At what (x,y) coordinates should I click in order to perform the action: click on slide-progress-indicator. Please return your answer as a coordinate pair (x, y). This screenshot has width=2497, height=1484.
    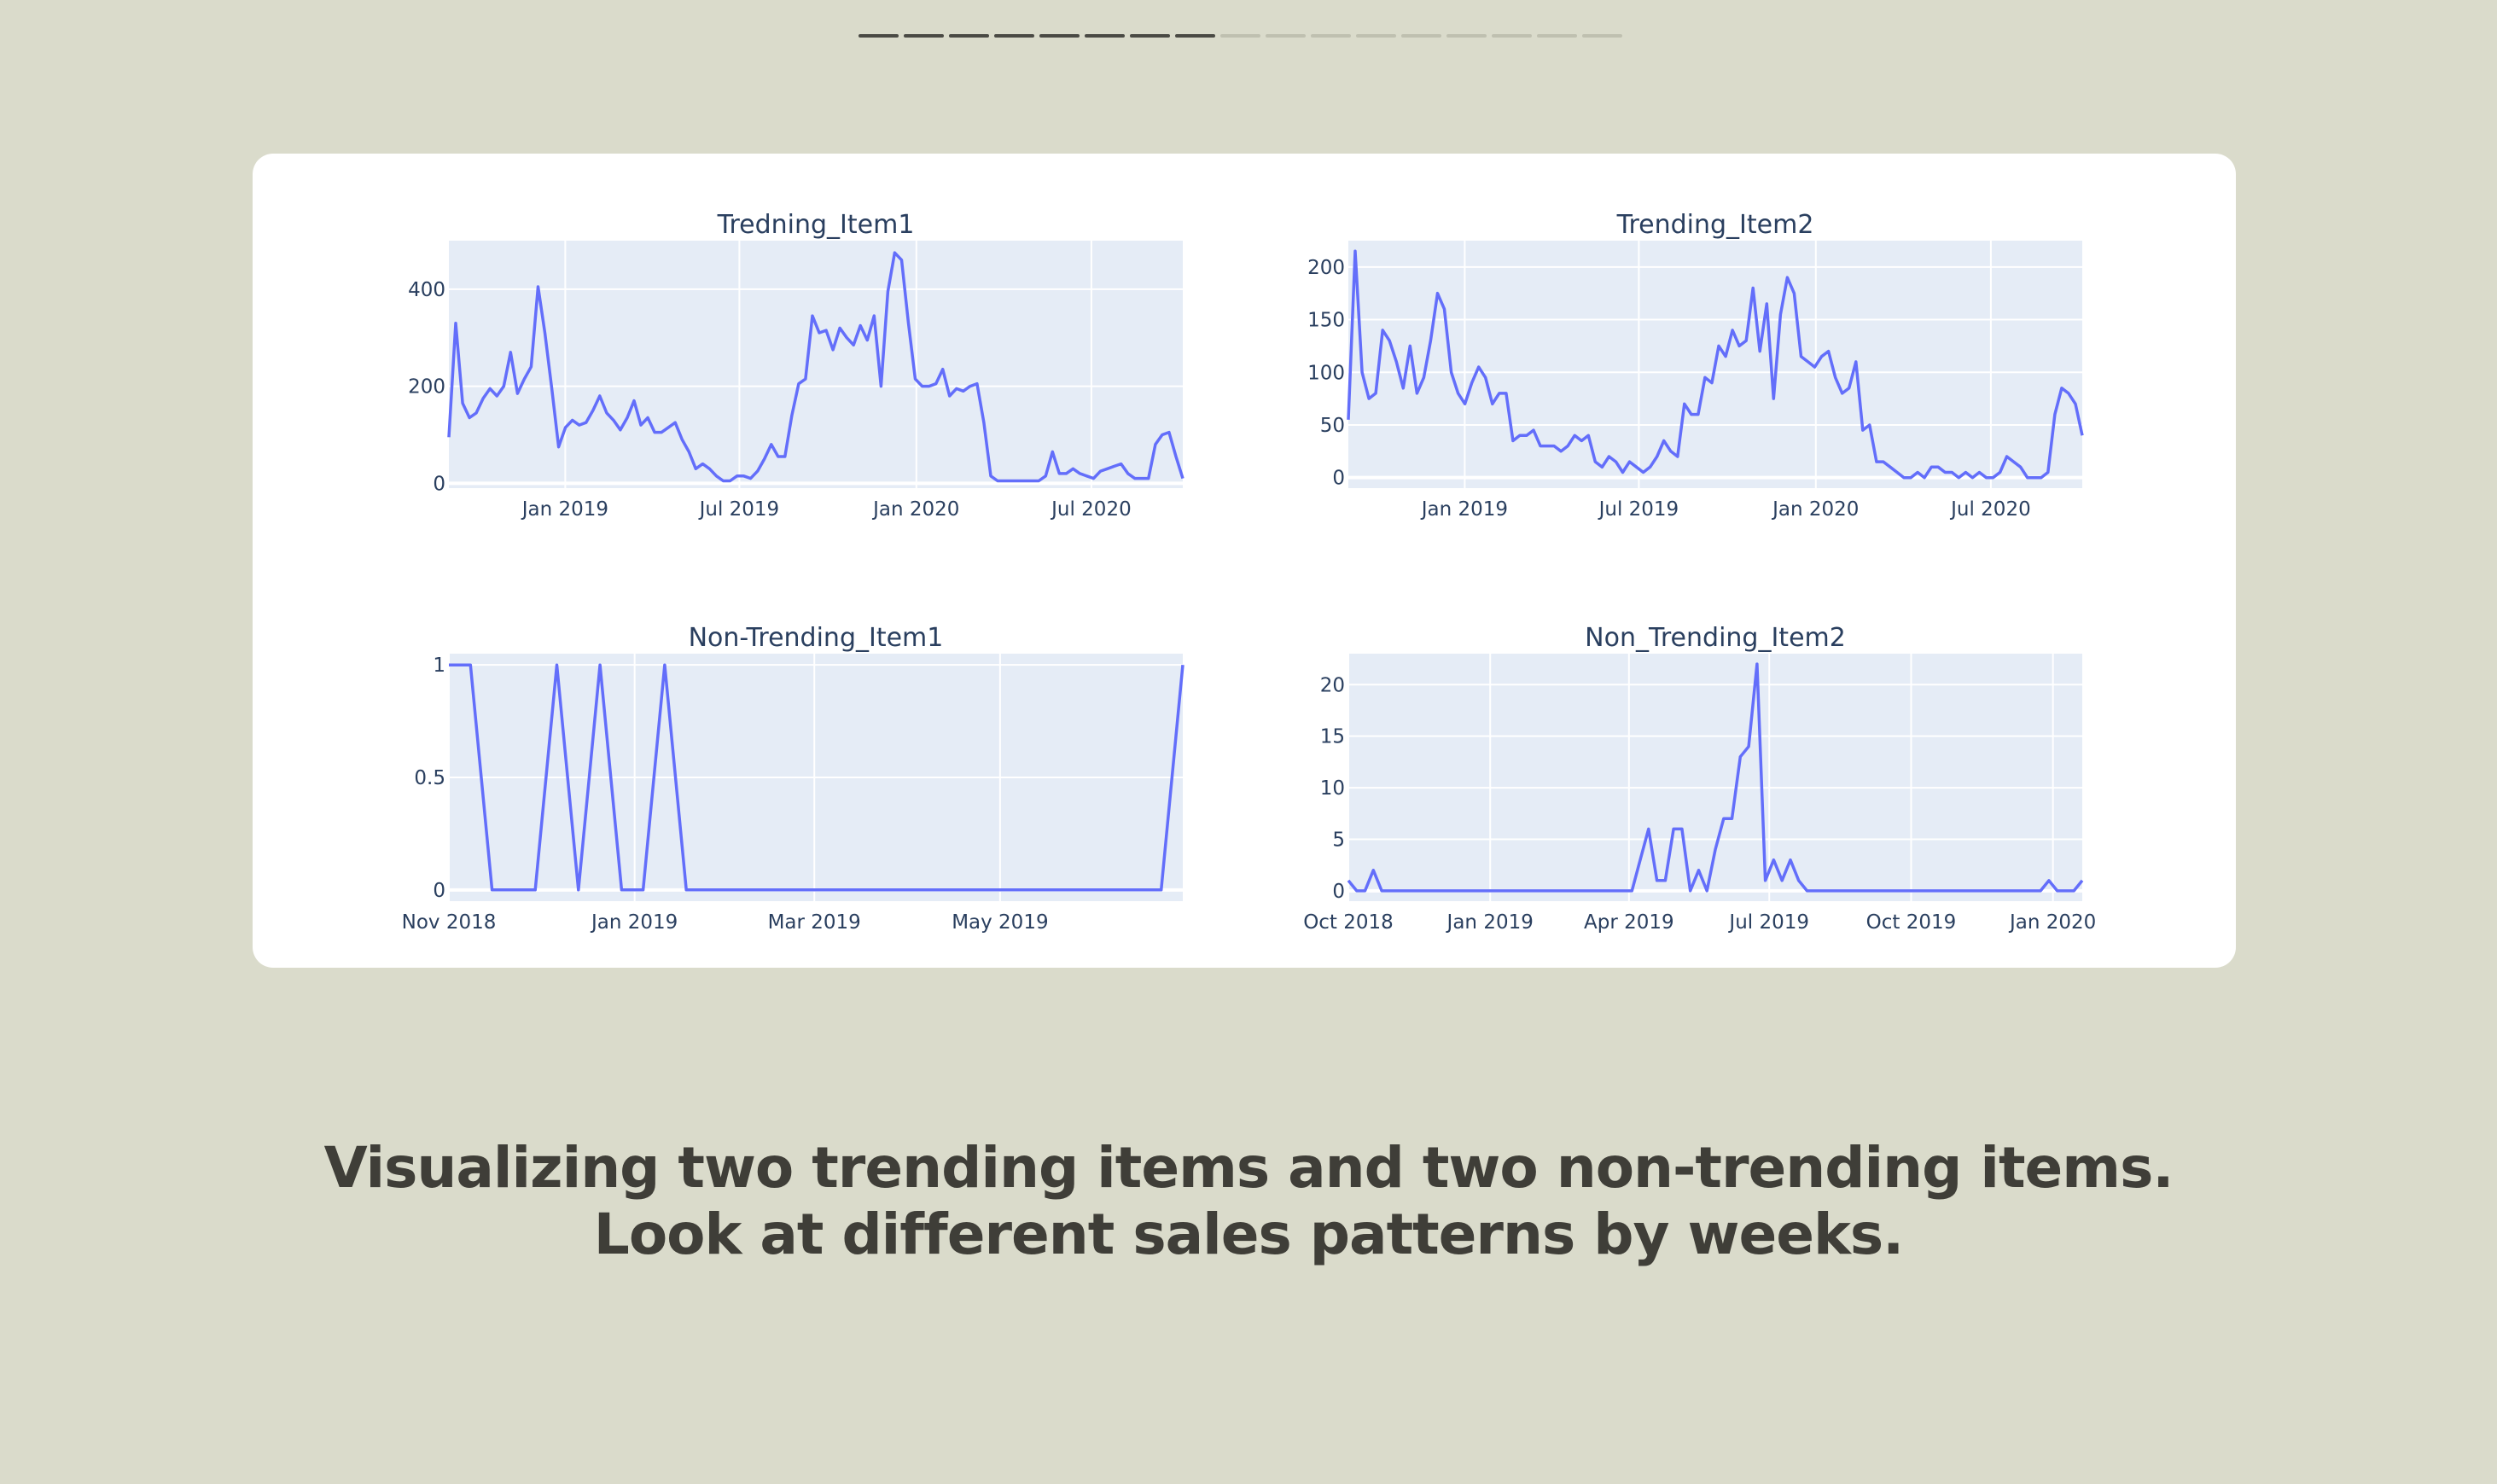
    Looking at the image, I should click on (1245, 36).